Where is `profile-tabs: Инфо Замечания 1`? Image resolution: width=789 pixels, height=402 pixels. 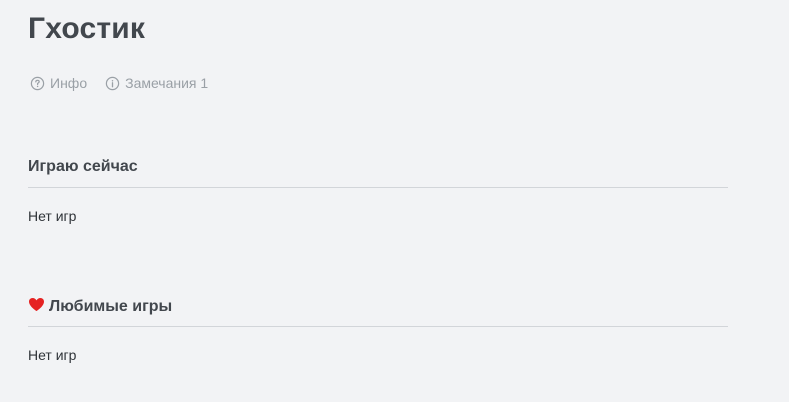 profile-tabs: Инфо Замечания 1 is located at coordinates (119, 83).